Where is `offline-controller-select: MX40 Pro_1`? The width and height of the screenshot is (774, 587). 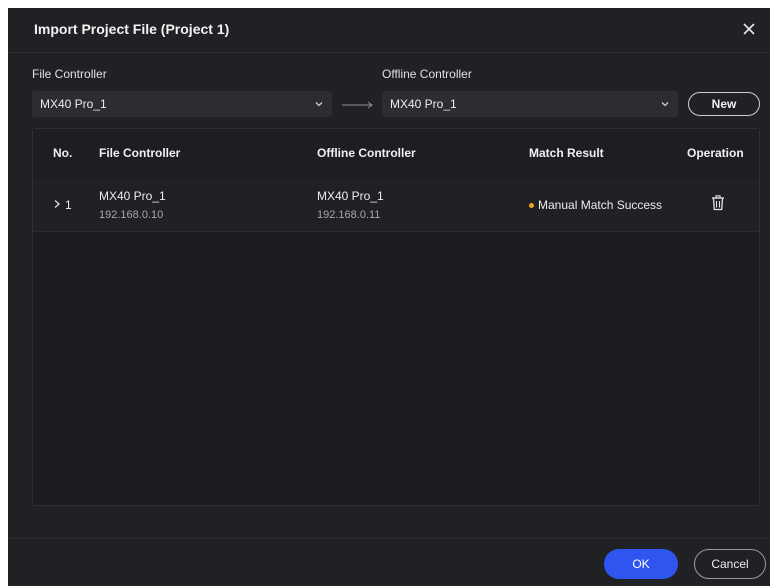
offline-controller-select: MX40 Pro_1 is located at coordinates (530, 104).